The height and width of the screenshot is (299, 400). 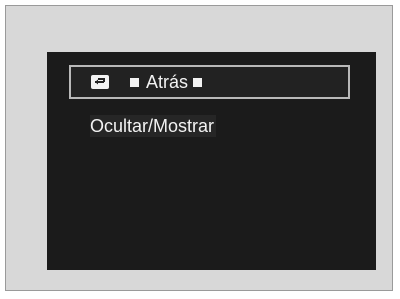 What do you see at coordinates (153, 126) in the screenshot?
I see `hide-show-menu-item: Ocultar/Mostrar` at bounding box center [153, 126].